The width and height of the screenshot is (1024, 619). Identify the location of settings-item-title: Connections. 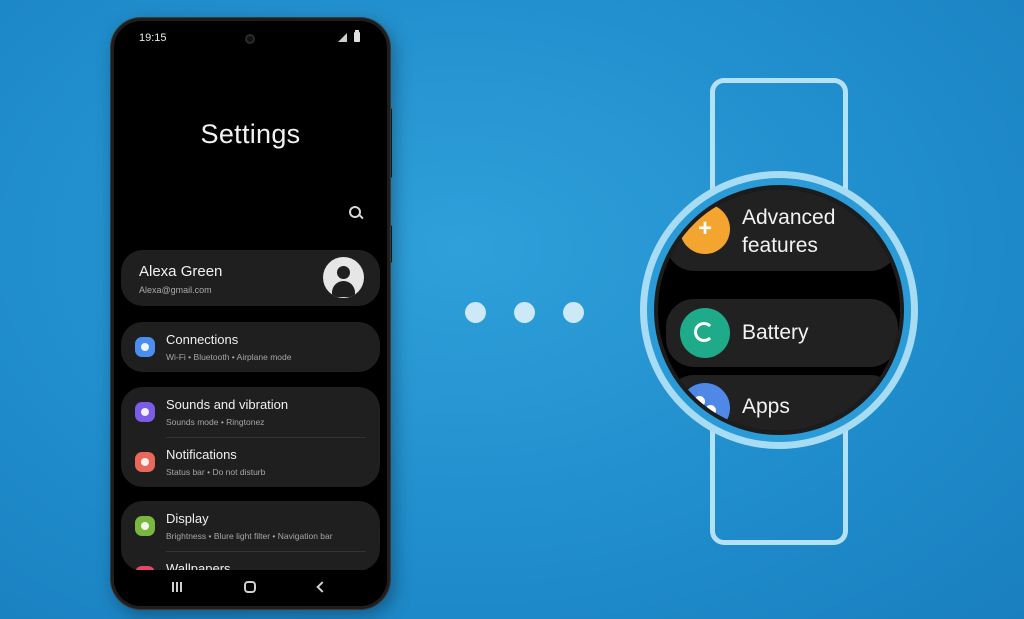
(202, 339).